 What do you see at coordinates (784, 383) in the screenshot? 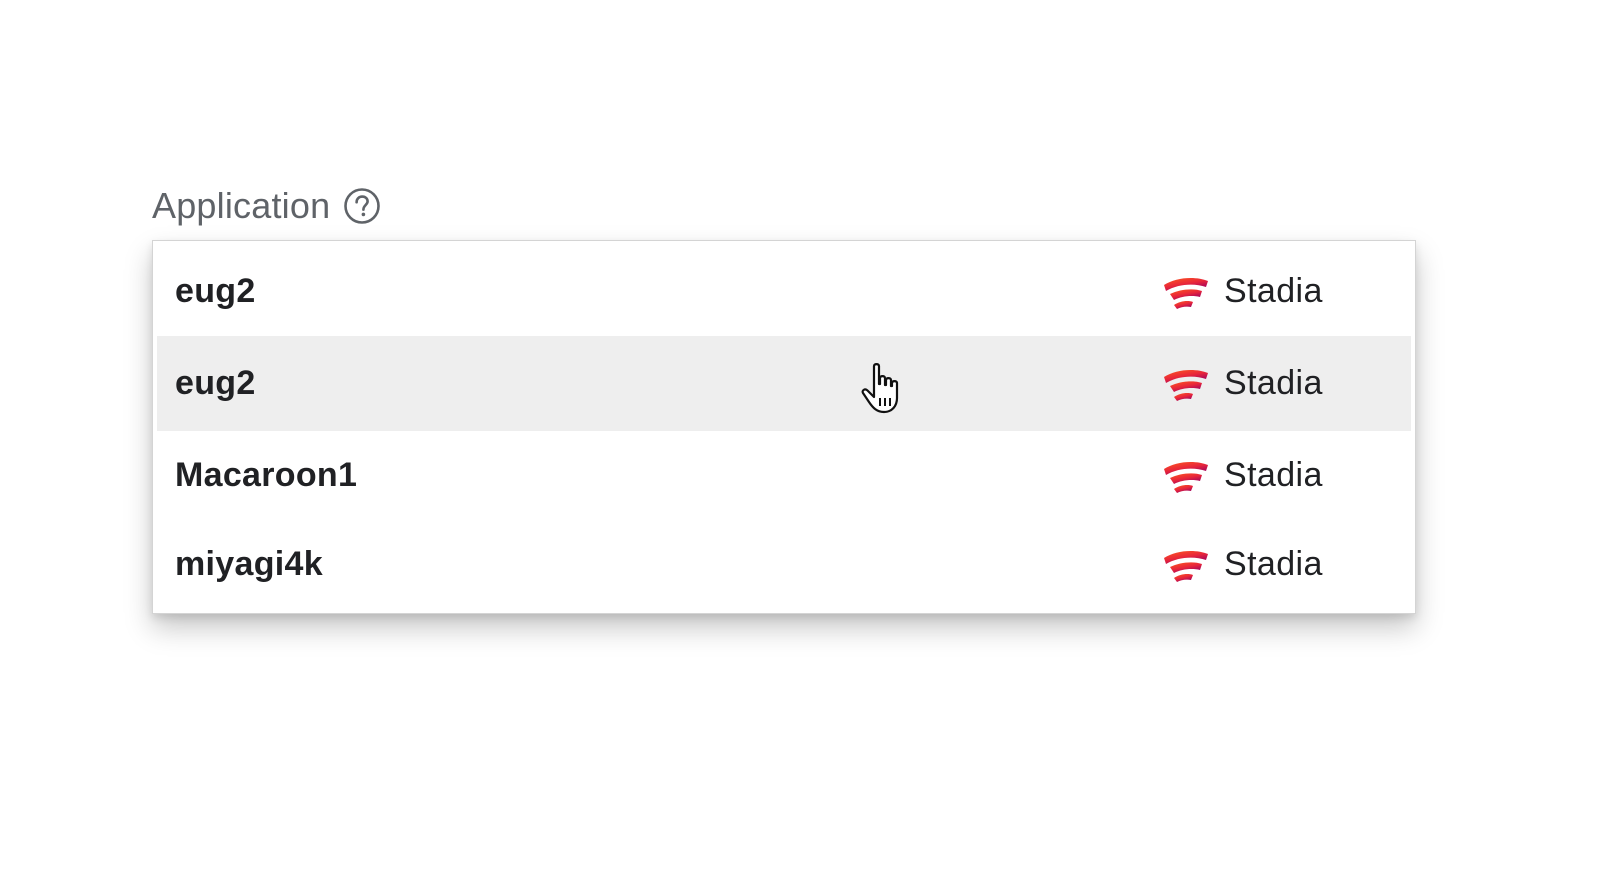
I see `option-eug2-hovered: eug2 Stadia` at bounding box center [784, 383].